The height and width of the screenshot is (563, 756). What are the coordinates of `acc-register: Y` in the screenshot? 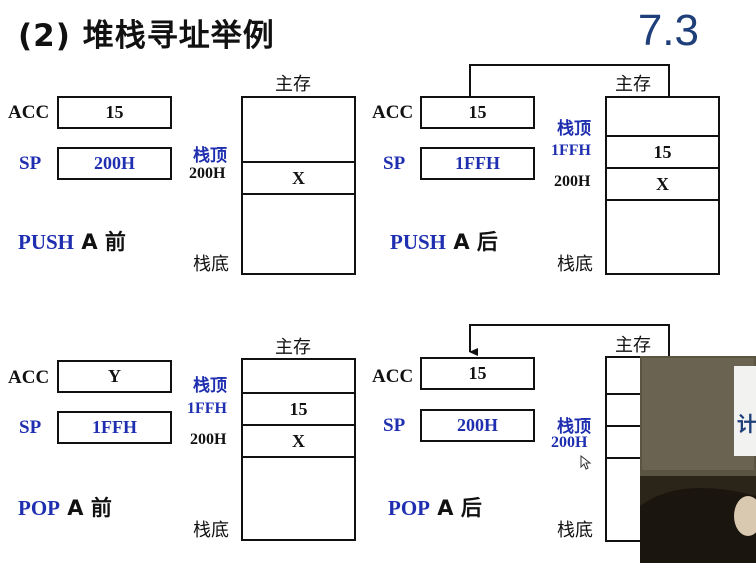 It's located at (114, 376).